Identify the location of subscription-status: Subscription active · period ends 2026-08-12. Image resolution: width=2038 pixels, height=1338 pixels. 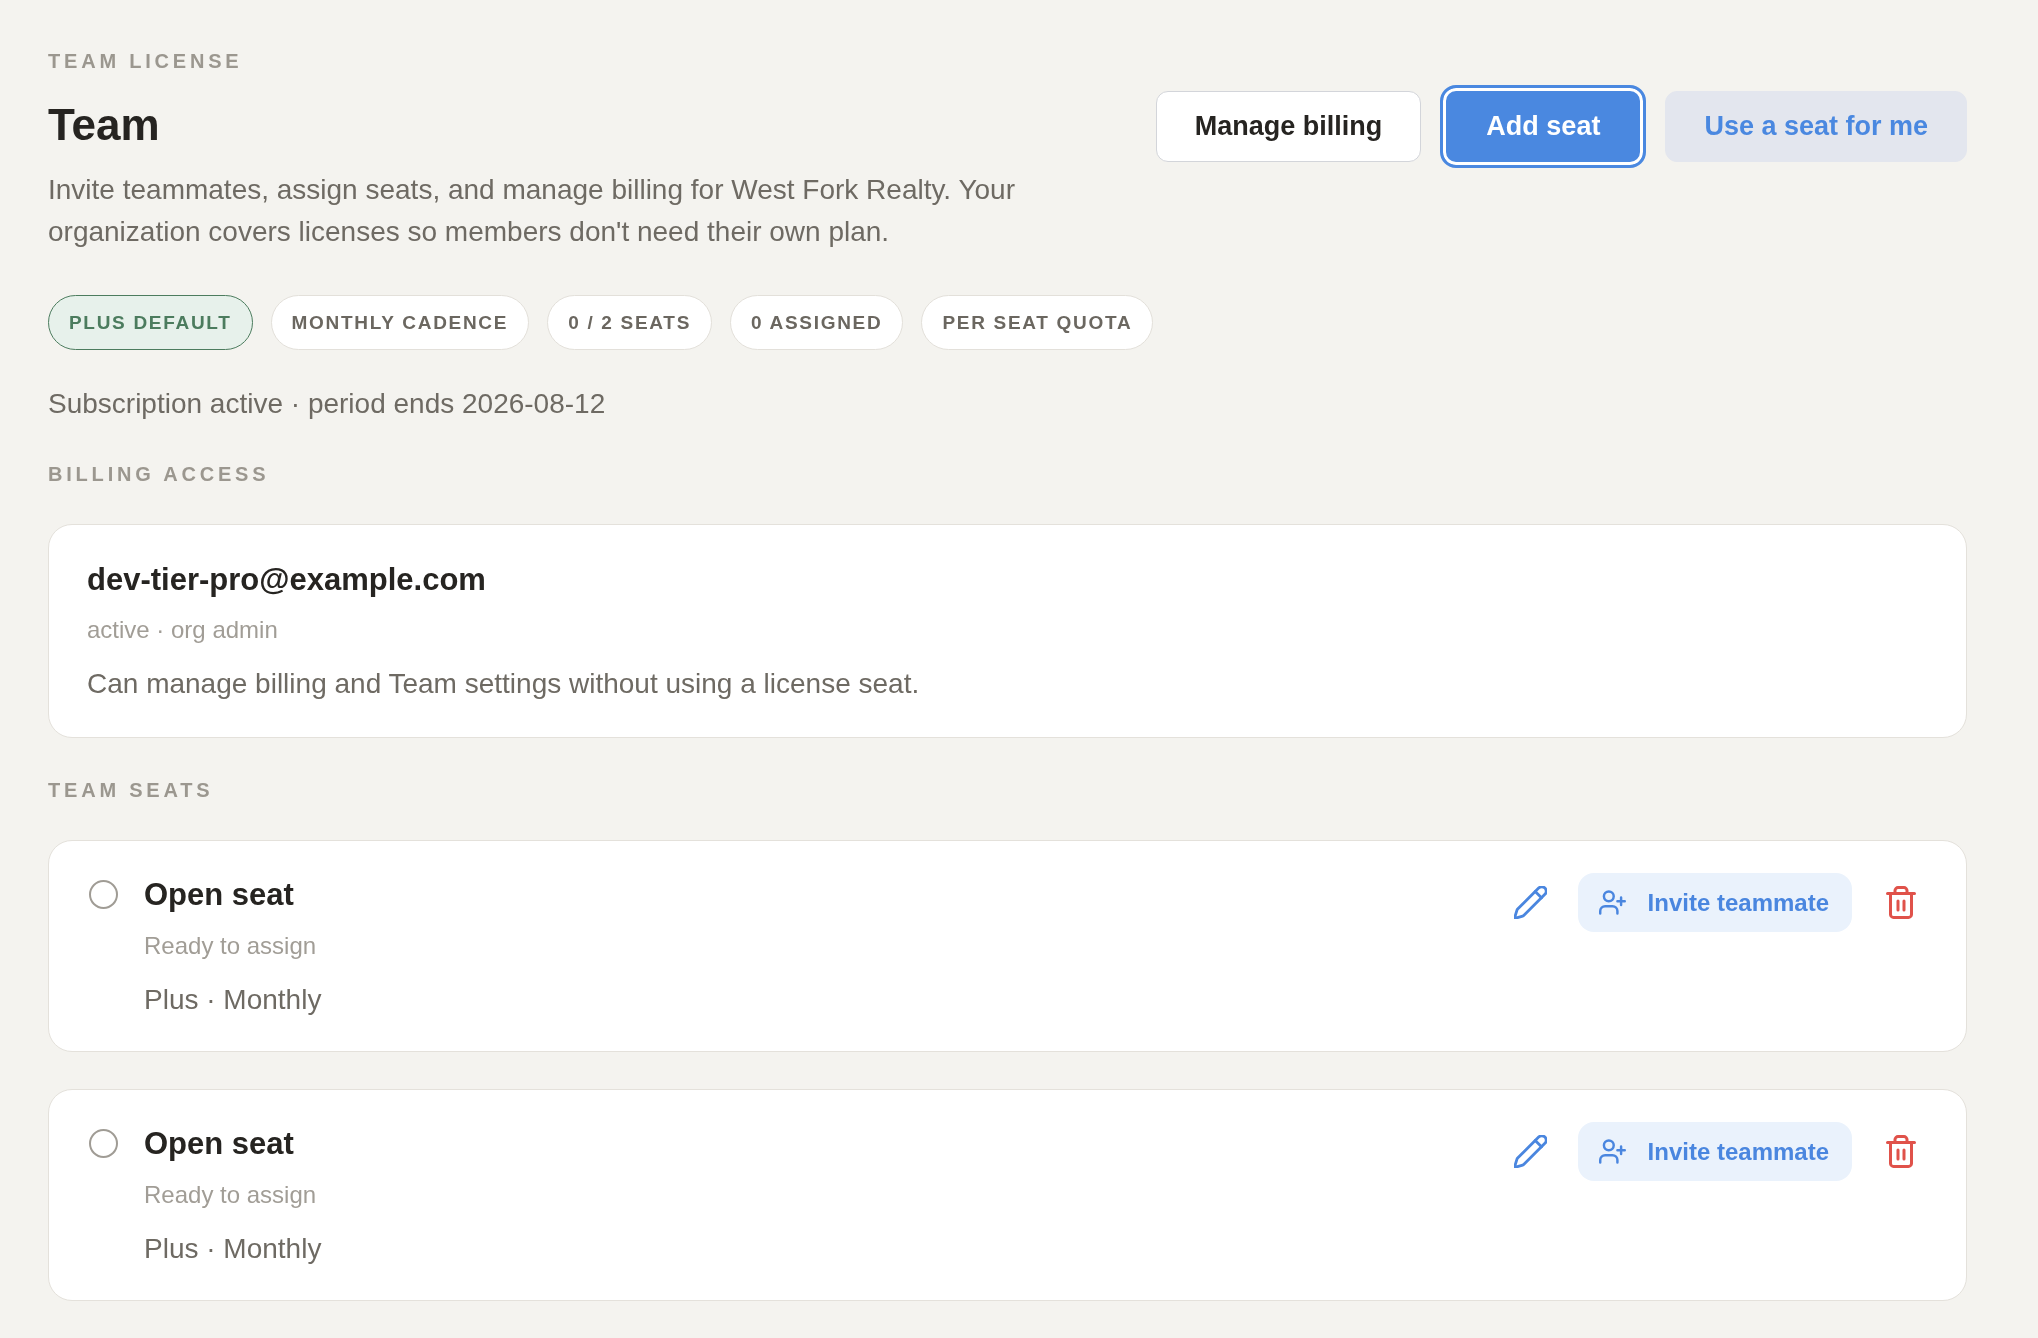
(327, 404).